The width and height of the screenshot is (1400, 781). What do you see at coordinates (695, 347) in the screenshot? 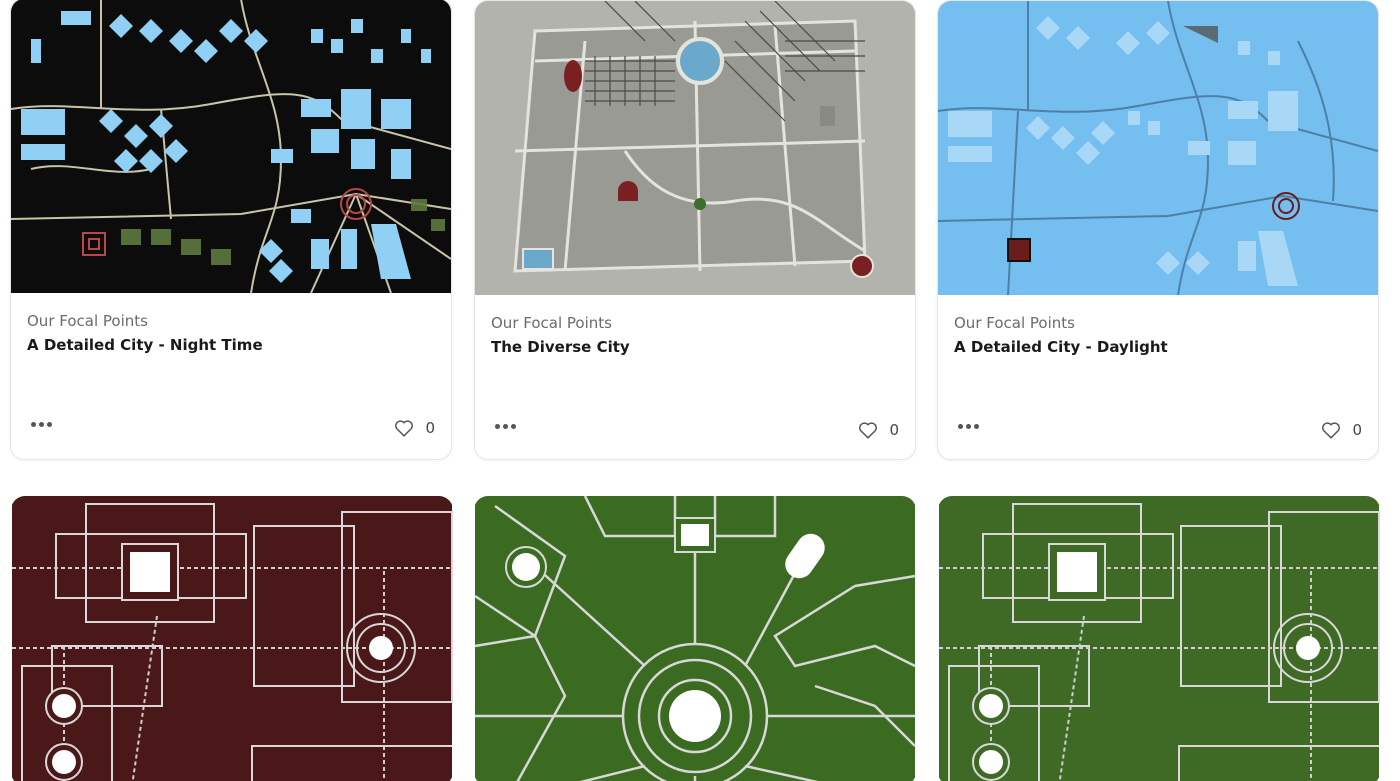
I see `card-title: The Diverse City` at bounding box center [695, 347].